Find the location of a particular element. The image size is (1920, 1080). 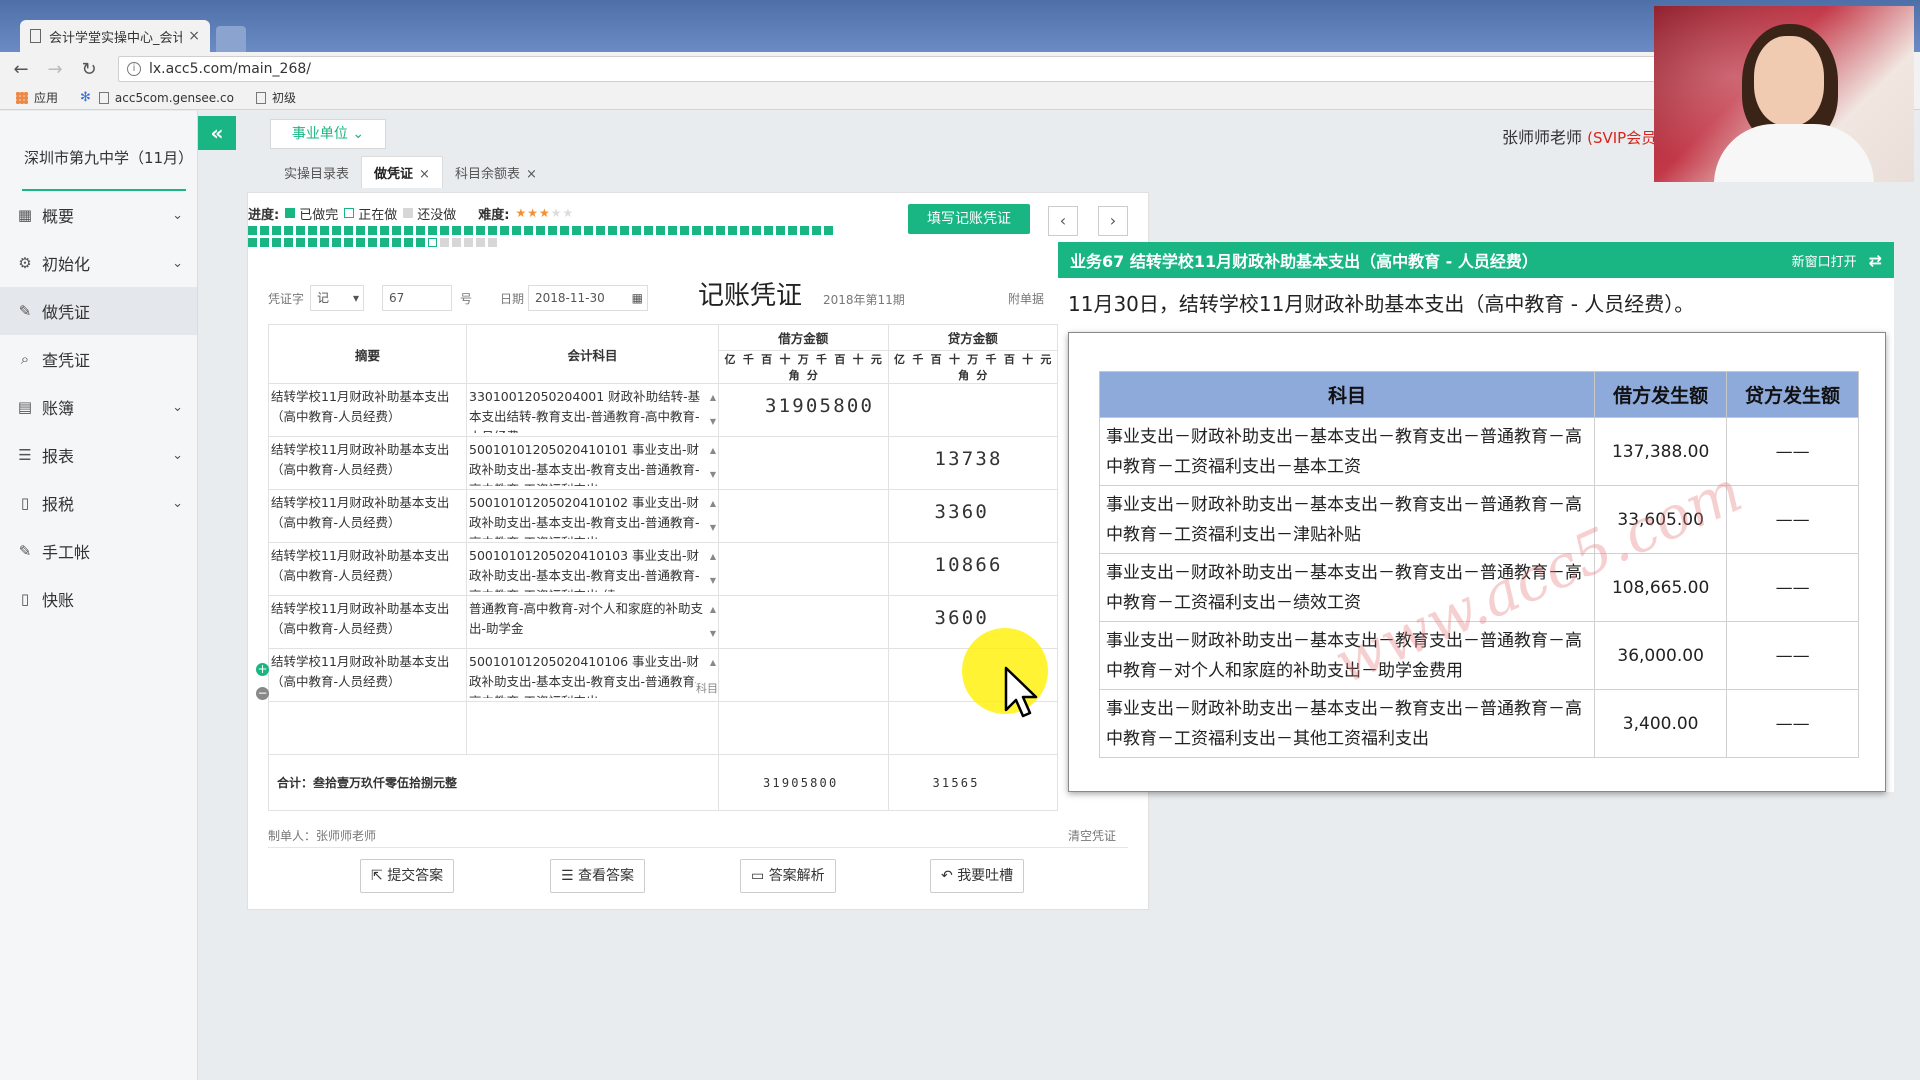

sidebar-item-2: ✎ 做凭证 is located at coordinates (98, 311).